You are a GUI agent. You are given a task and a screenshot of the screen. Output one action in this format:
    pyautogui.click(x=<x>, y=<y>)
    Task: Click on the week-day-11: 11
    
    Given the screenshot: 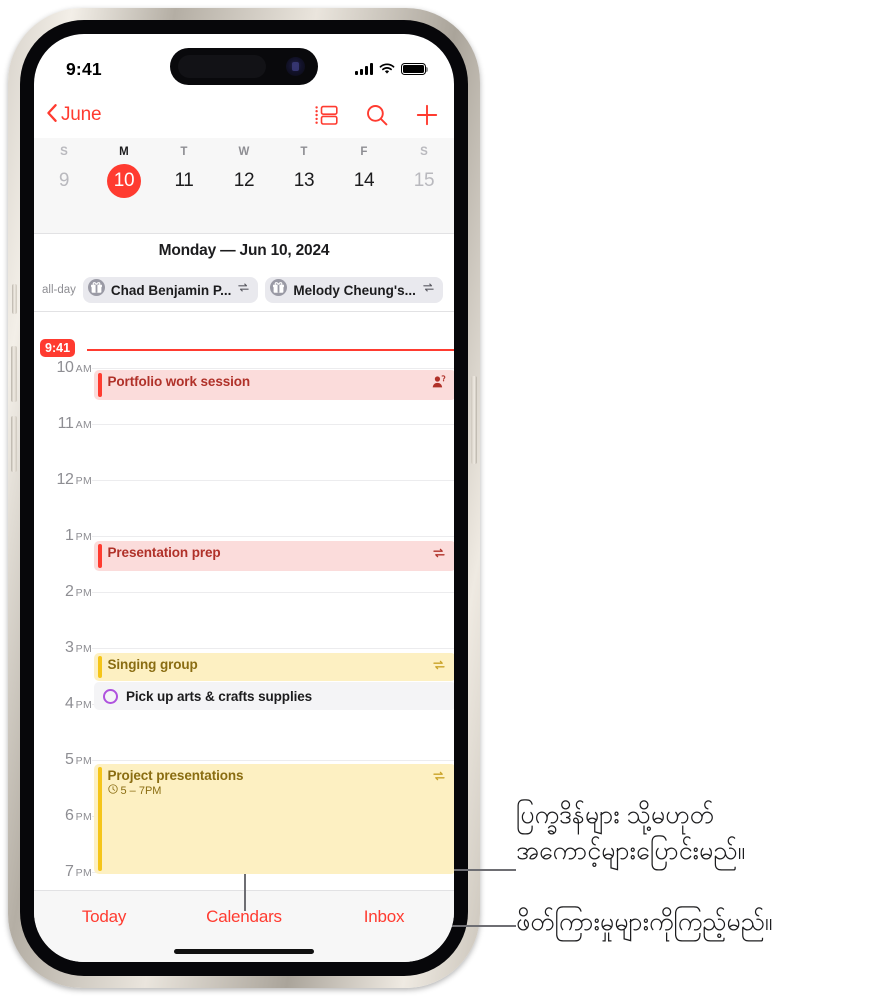 What is the action you would take?
    pyautogui.click(x=184, y=181)
    